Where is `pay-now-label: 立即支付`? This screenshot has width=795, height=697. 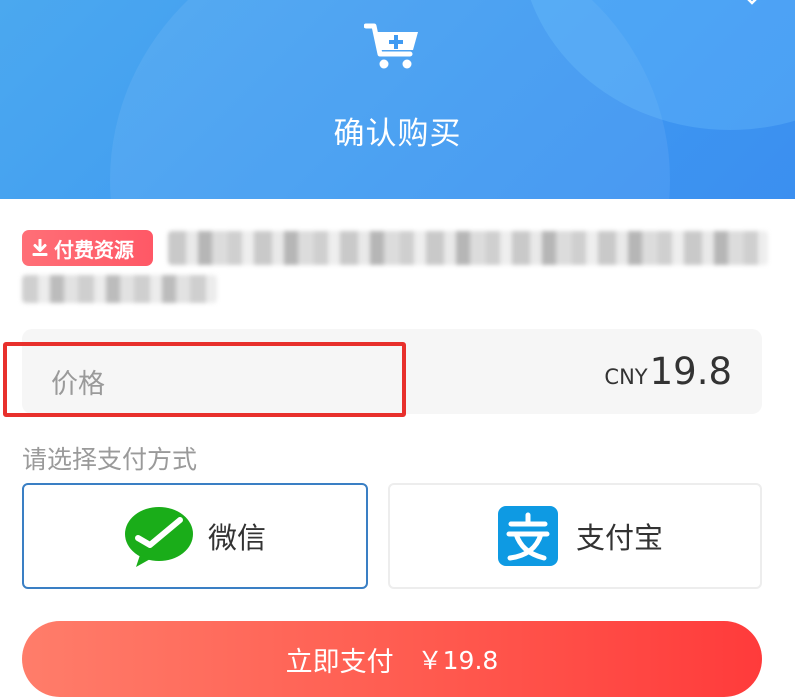 pay-now-label: 立即支付 is located at coordinates (339, 662).